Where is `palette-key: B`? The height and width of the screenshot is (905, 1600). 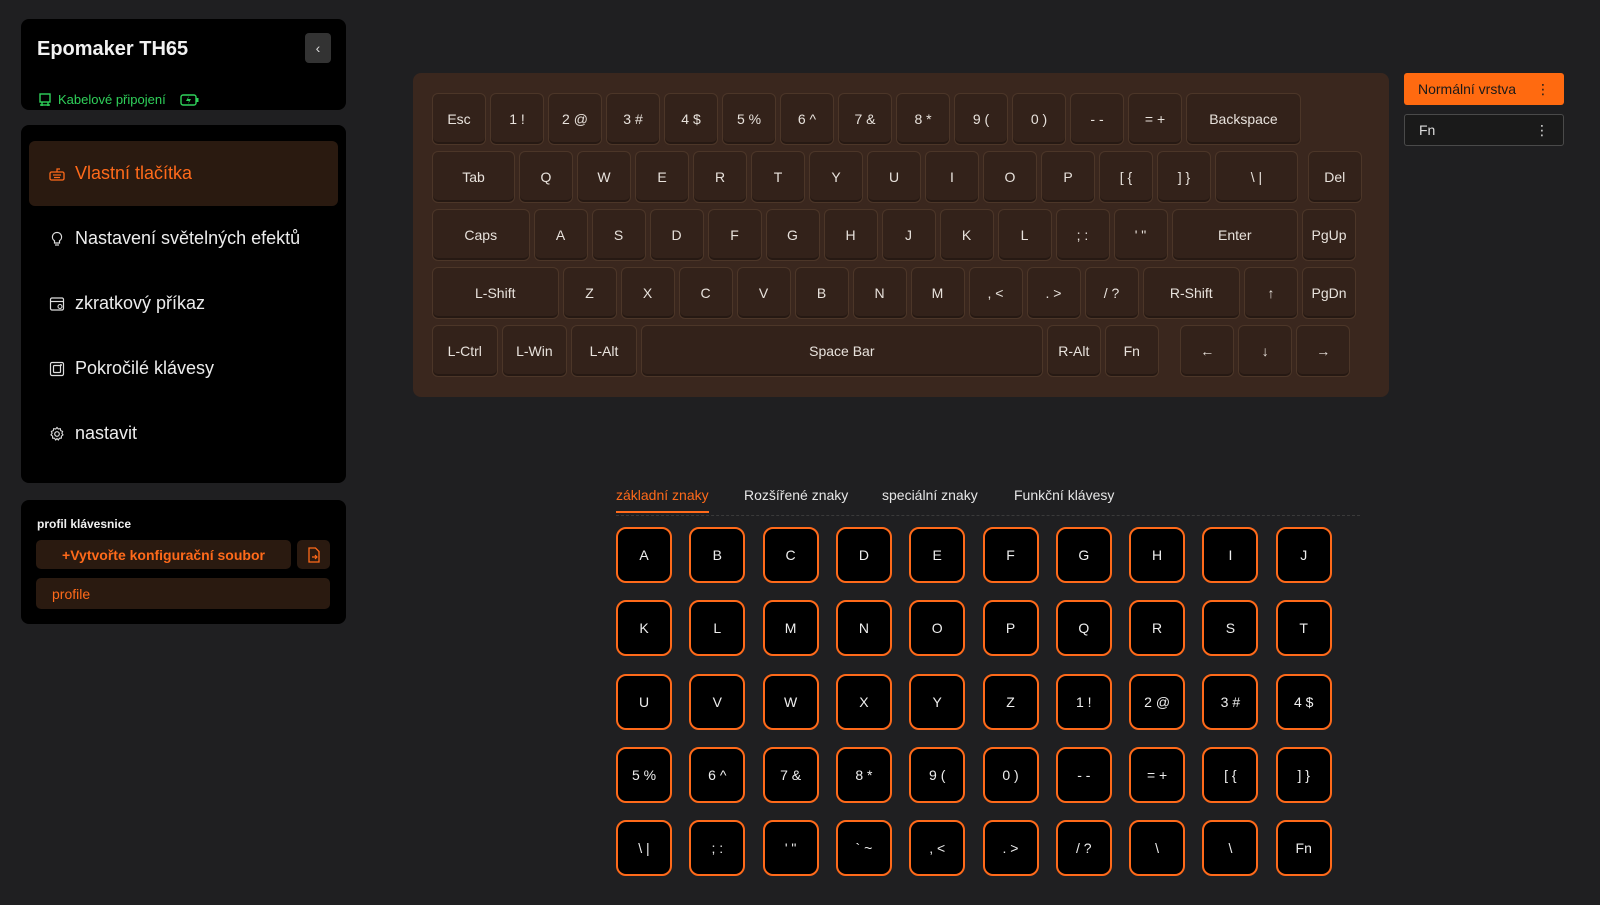 palette-key: B is located at coordinates (717, 555).